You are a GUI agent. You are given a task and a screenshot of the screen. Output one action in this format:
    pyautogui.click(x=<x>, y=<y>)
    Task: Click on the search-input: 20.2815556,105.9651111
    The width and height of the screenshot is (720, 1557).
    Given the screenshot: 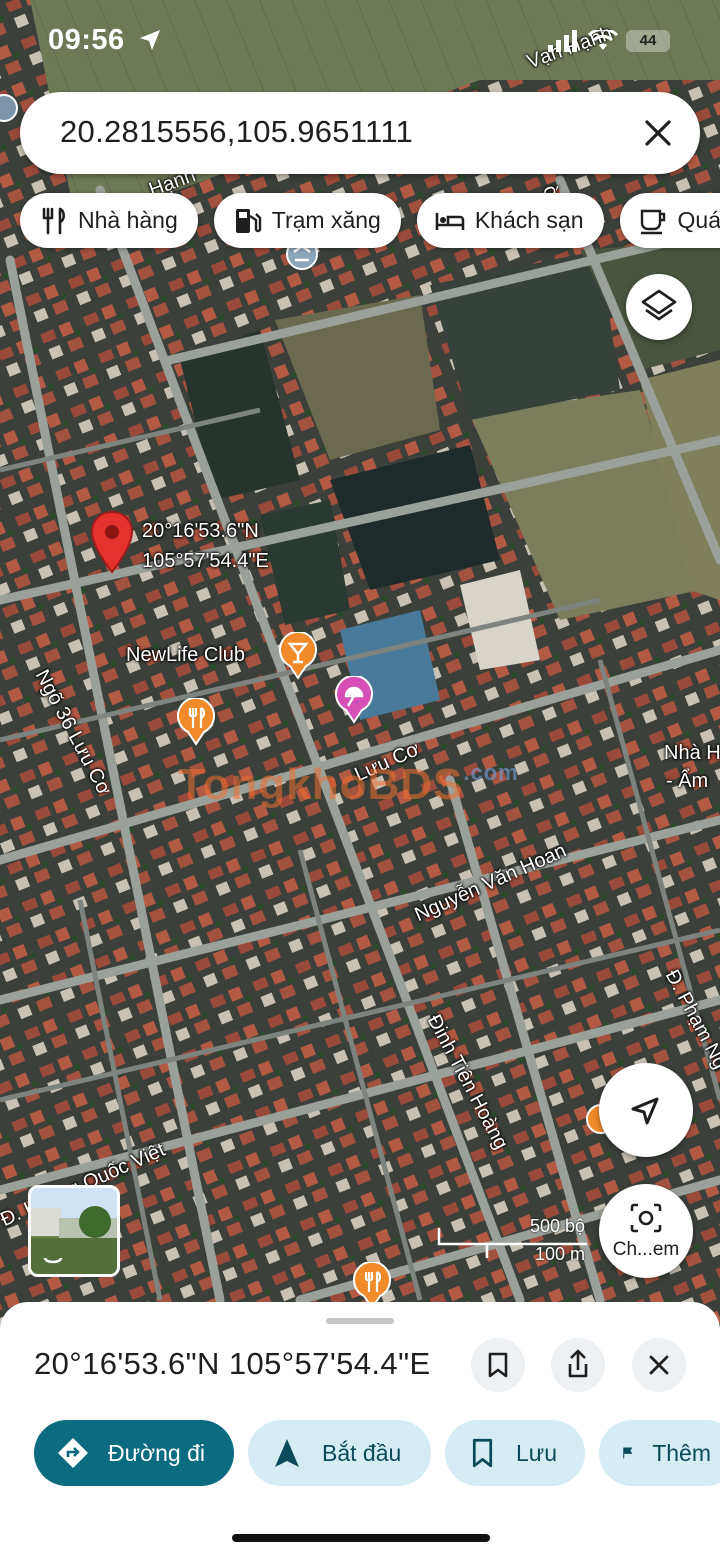 What is the action you would take?
    pyautogui.click(x=236, y=132)
    